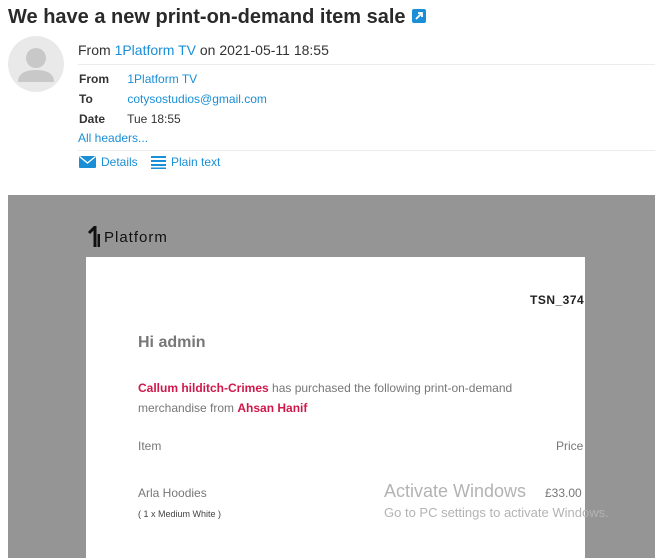  What do you see at coordinates (570, 446) in the screenshot?
I see `column-header-price: Price` at bounding box center [570, 446].